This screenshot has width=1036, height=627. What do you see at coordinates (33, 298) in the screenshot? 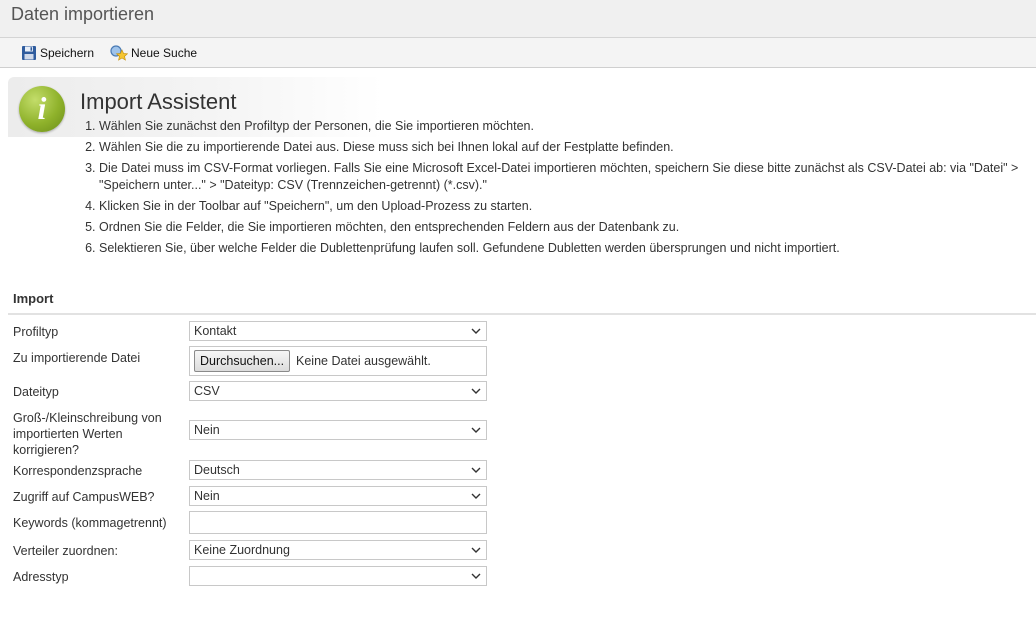
I see `section-title: Import` at bounding box center [33, 298].